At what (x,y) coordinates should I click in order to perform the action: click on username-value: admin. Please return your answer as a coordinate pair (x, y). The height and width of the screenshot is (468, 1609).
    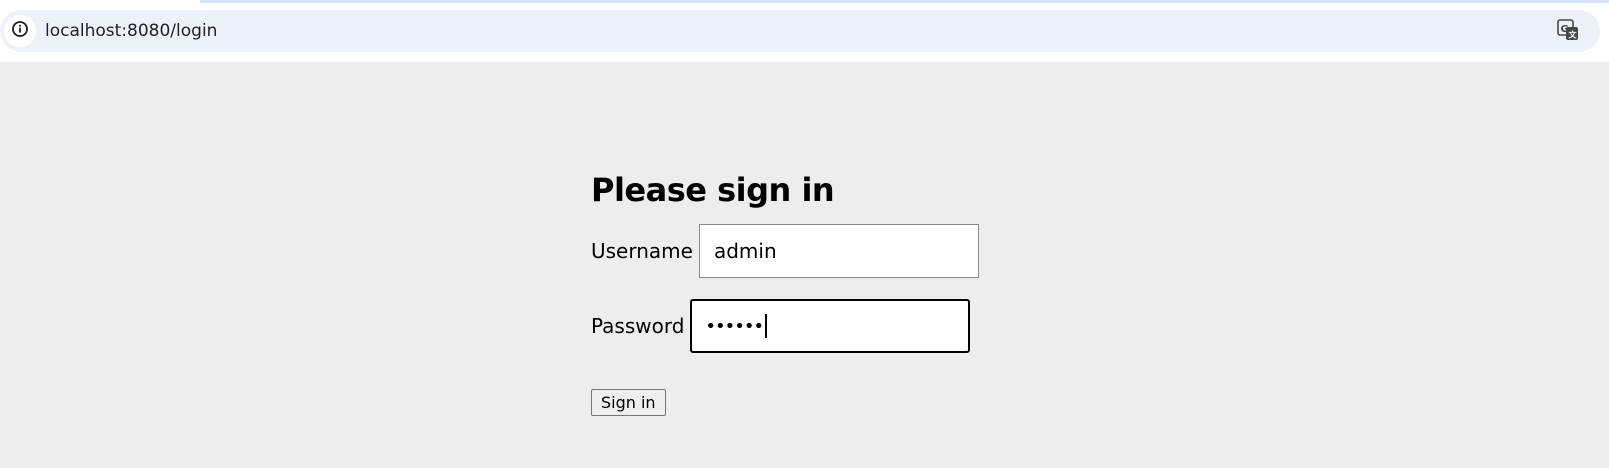
    Looking at the image, I should click on (745, 251).